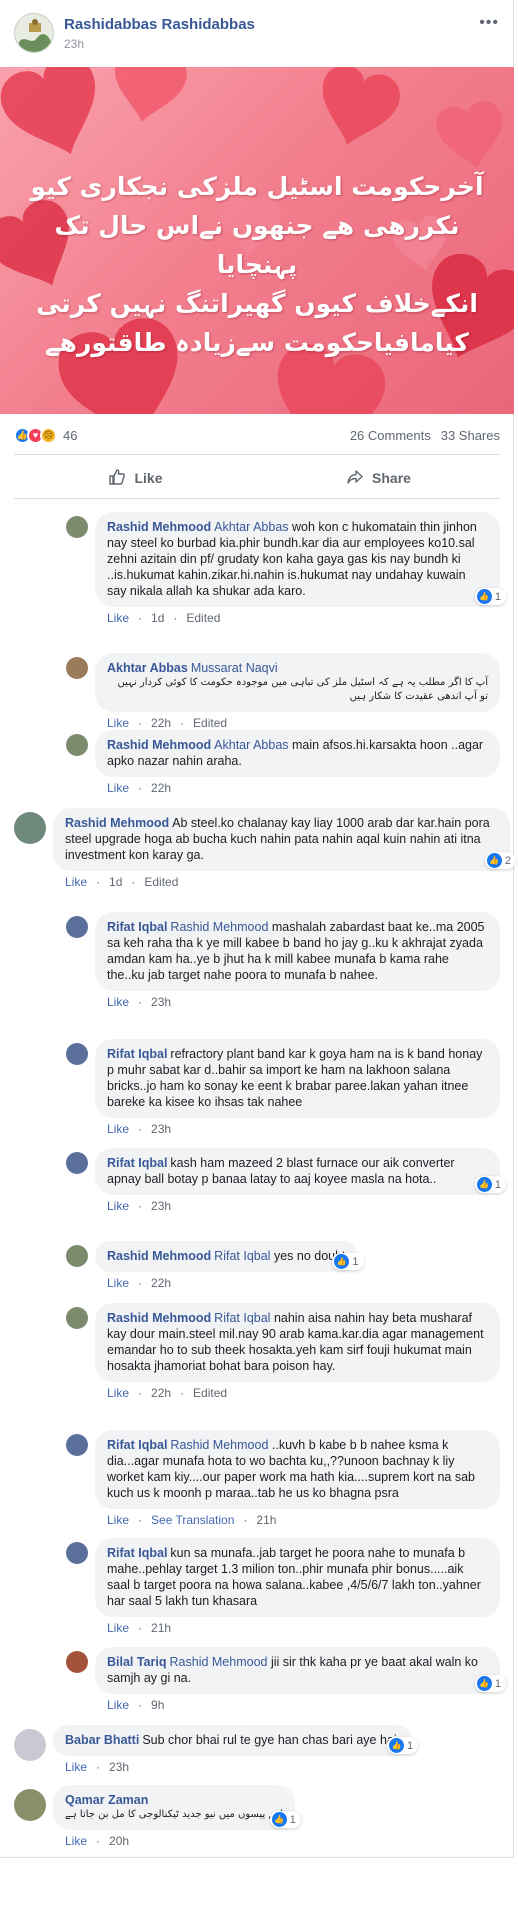 The image size is (518, 1932). I want to click on see-translation-link: See Translation, so click(192, 1520).